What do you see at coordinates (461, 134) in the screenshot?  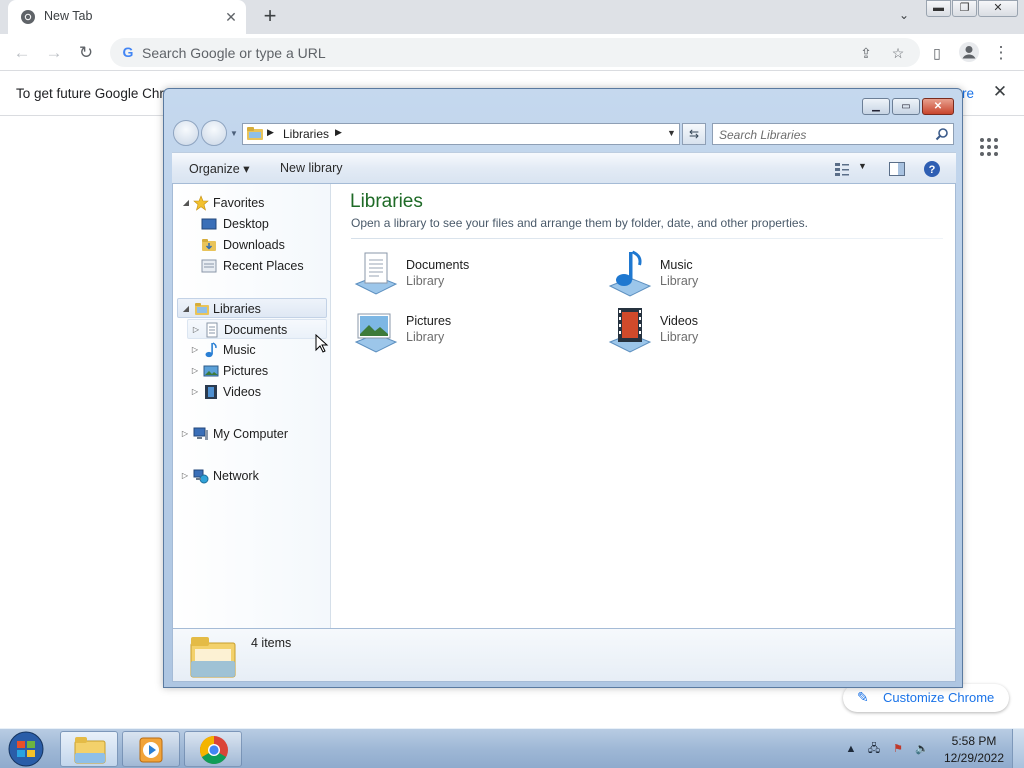 I see `address-bar: ▶ Libraries ▶ ▼` at bounding box center [461, 134].